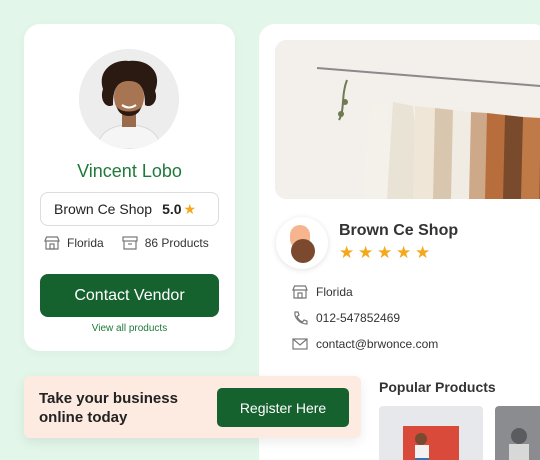 Image resolution: width=540 pixels, height=460 pixels. I want to click on phone-icon, so click(301, 318).